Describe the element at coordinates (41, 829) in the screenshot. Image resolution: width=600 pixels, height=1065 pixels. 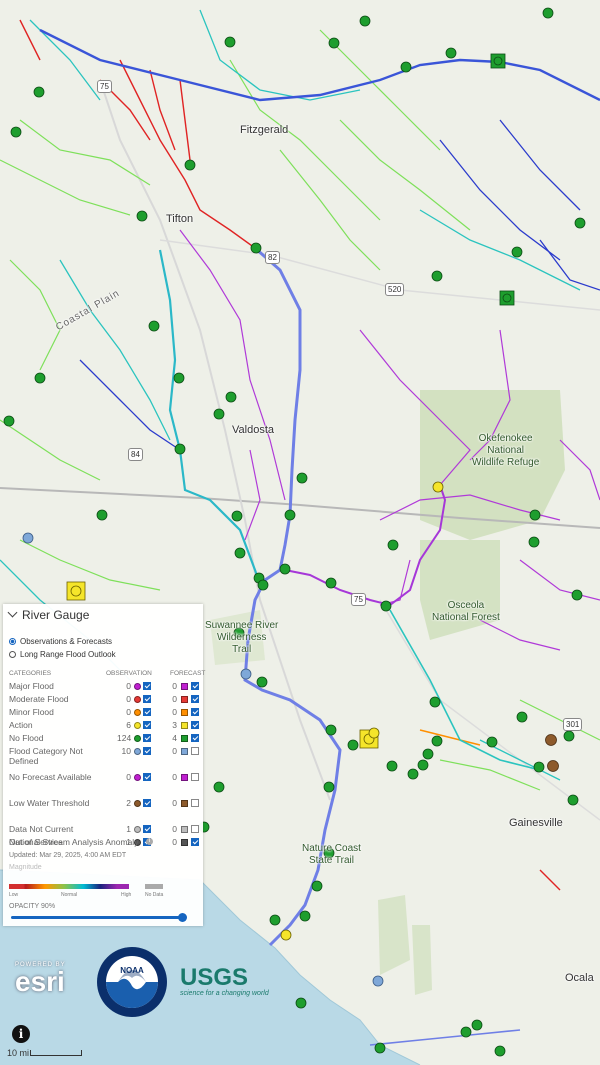
I see `legend-row-label: Data Not Current` at that location.